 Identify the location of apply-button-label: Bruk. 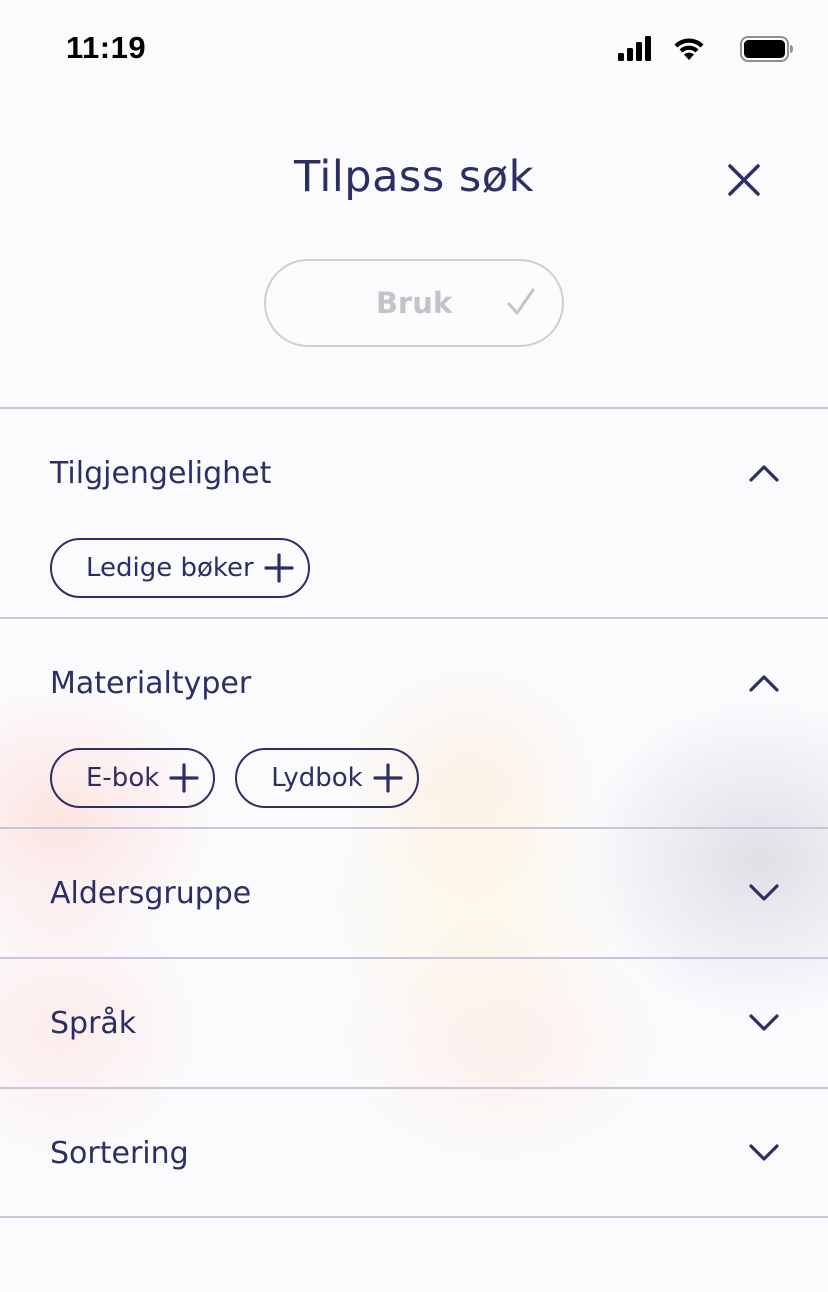
(414, 303).